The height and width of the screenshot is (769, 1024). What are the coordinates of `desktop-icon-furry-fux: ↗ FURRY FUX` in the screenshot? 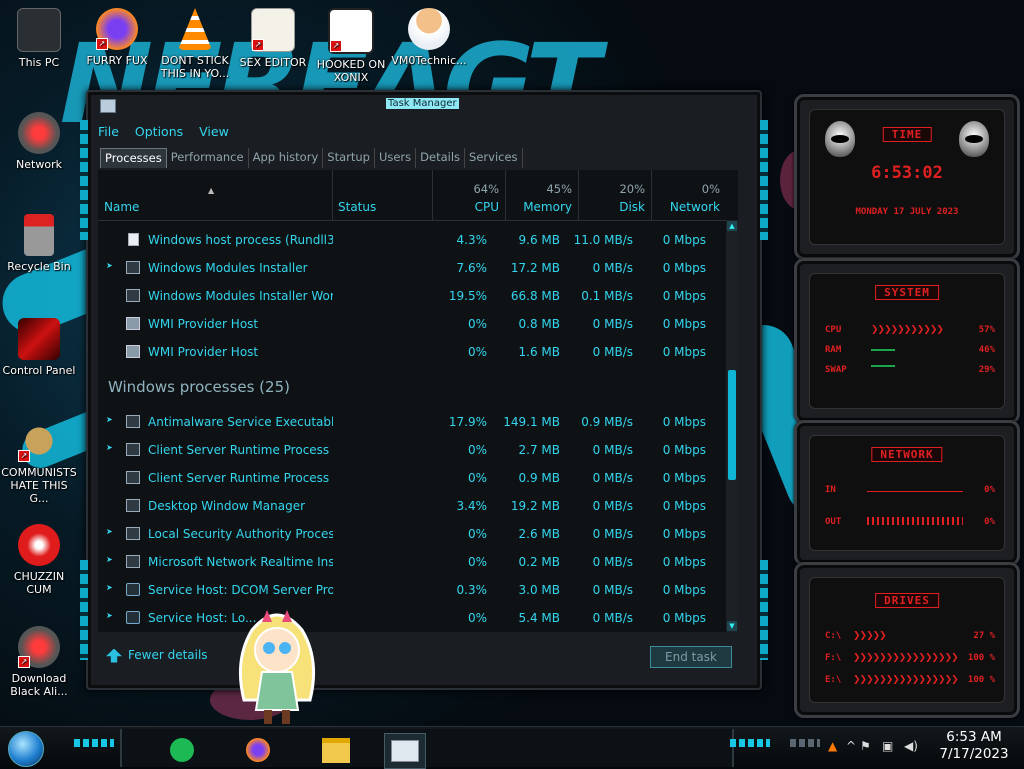 It's located at (117, 37).